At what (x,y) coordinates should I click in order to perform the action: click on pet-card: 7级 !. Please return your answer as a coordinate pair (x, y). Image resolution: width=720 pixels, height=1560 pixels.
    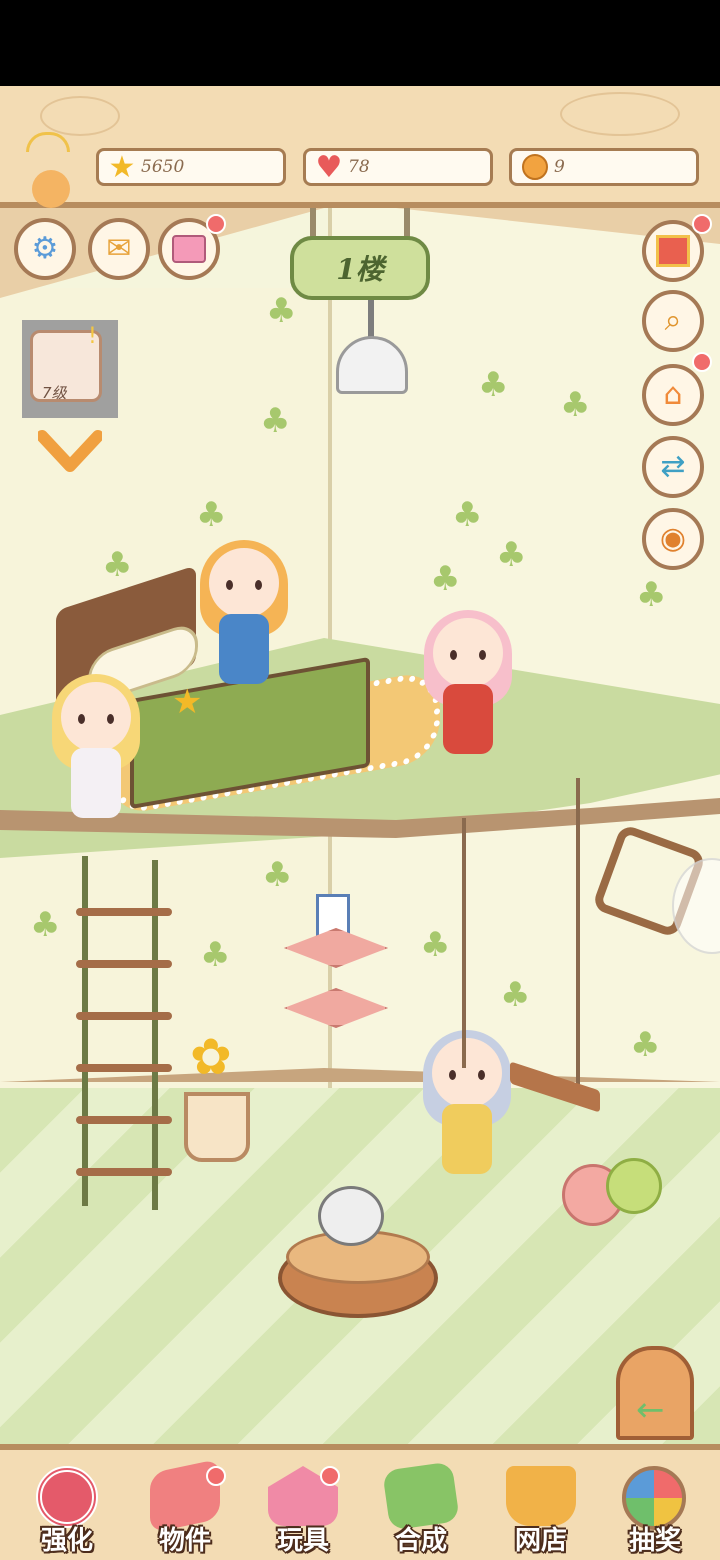
    Looking at the image, I should click on (70, 369).